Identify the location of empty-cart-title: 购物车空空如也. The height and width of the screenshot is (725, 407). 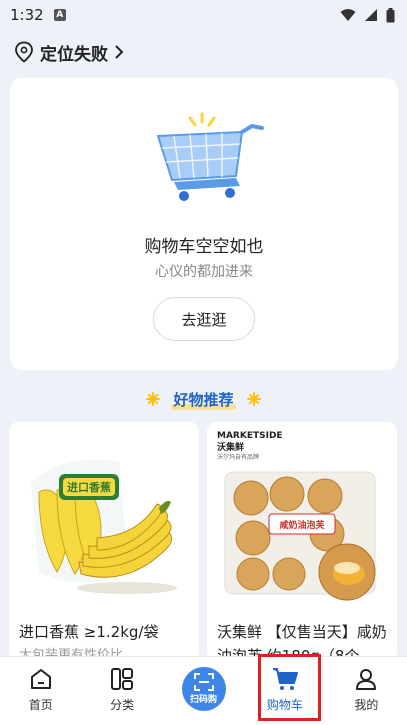
(204, 247).